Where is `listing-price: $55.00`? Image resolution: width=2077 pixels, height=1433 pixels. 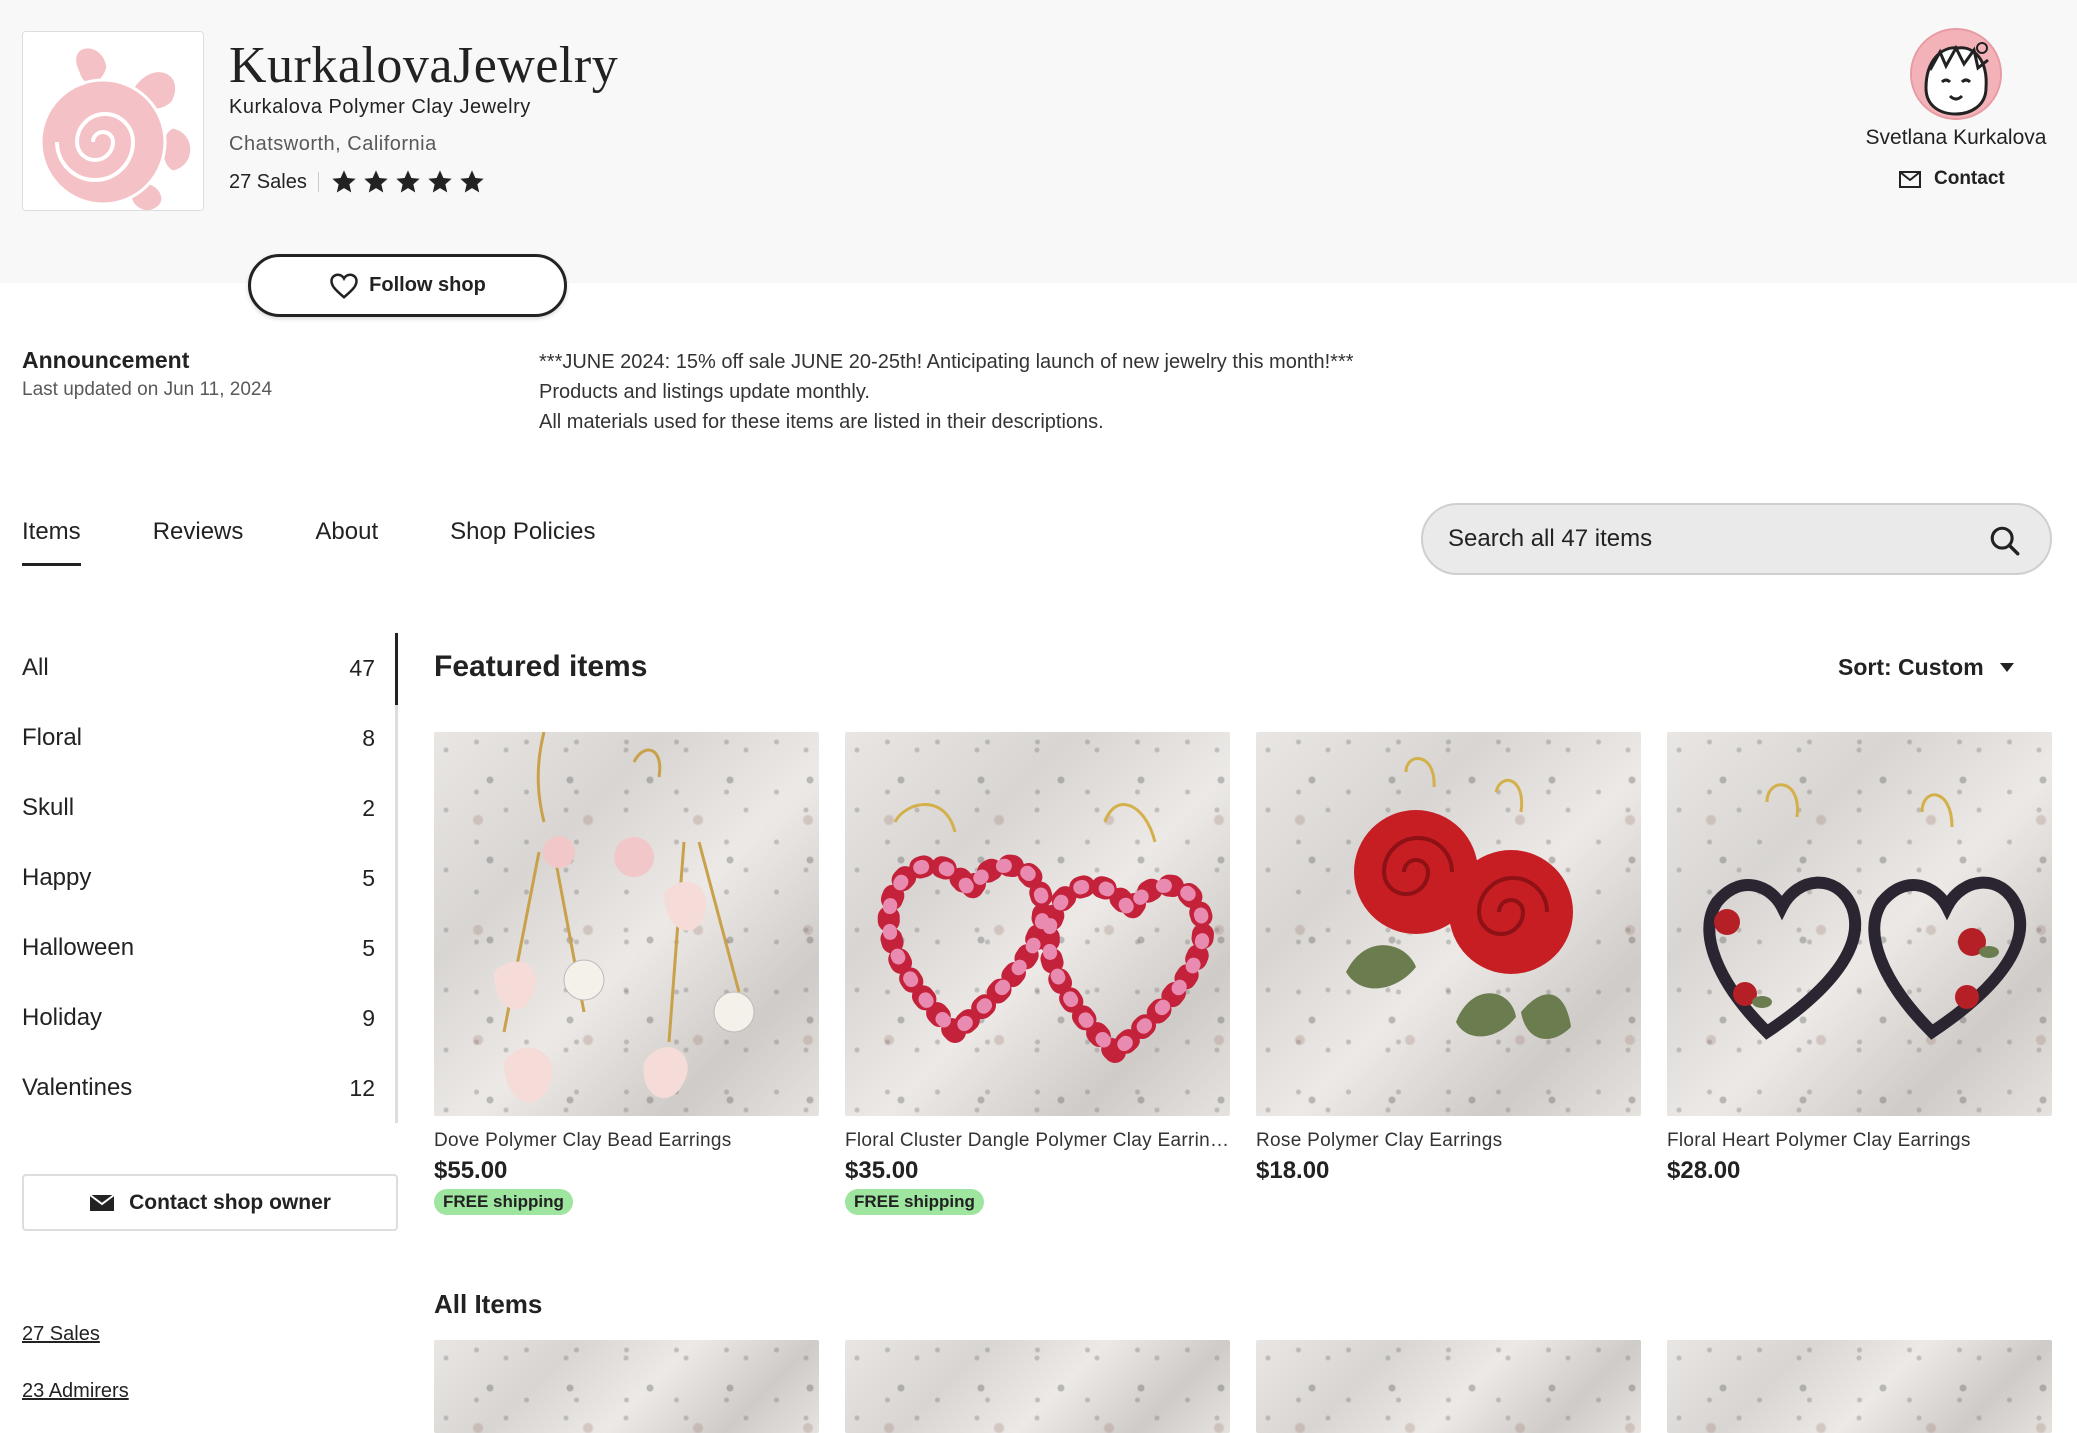 listing-price: $55.00 is located at coordinates (471, 1170).